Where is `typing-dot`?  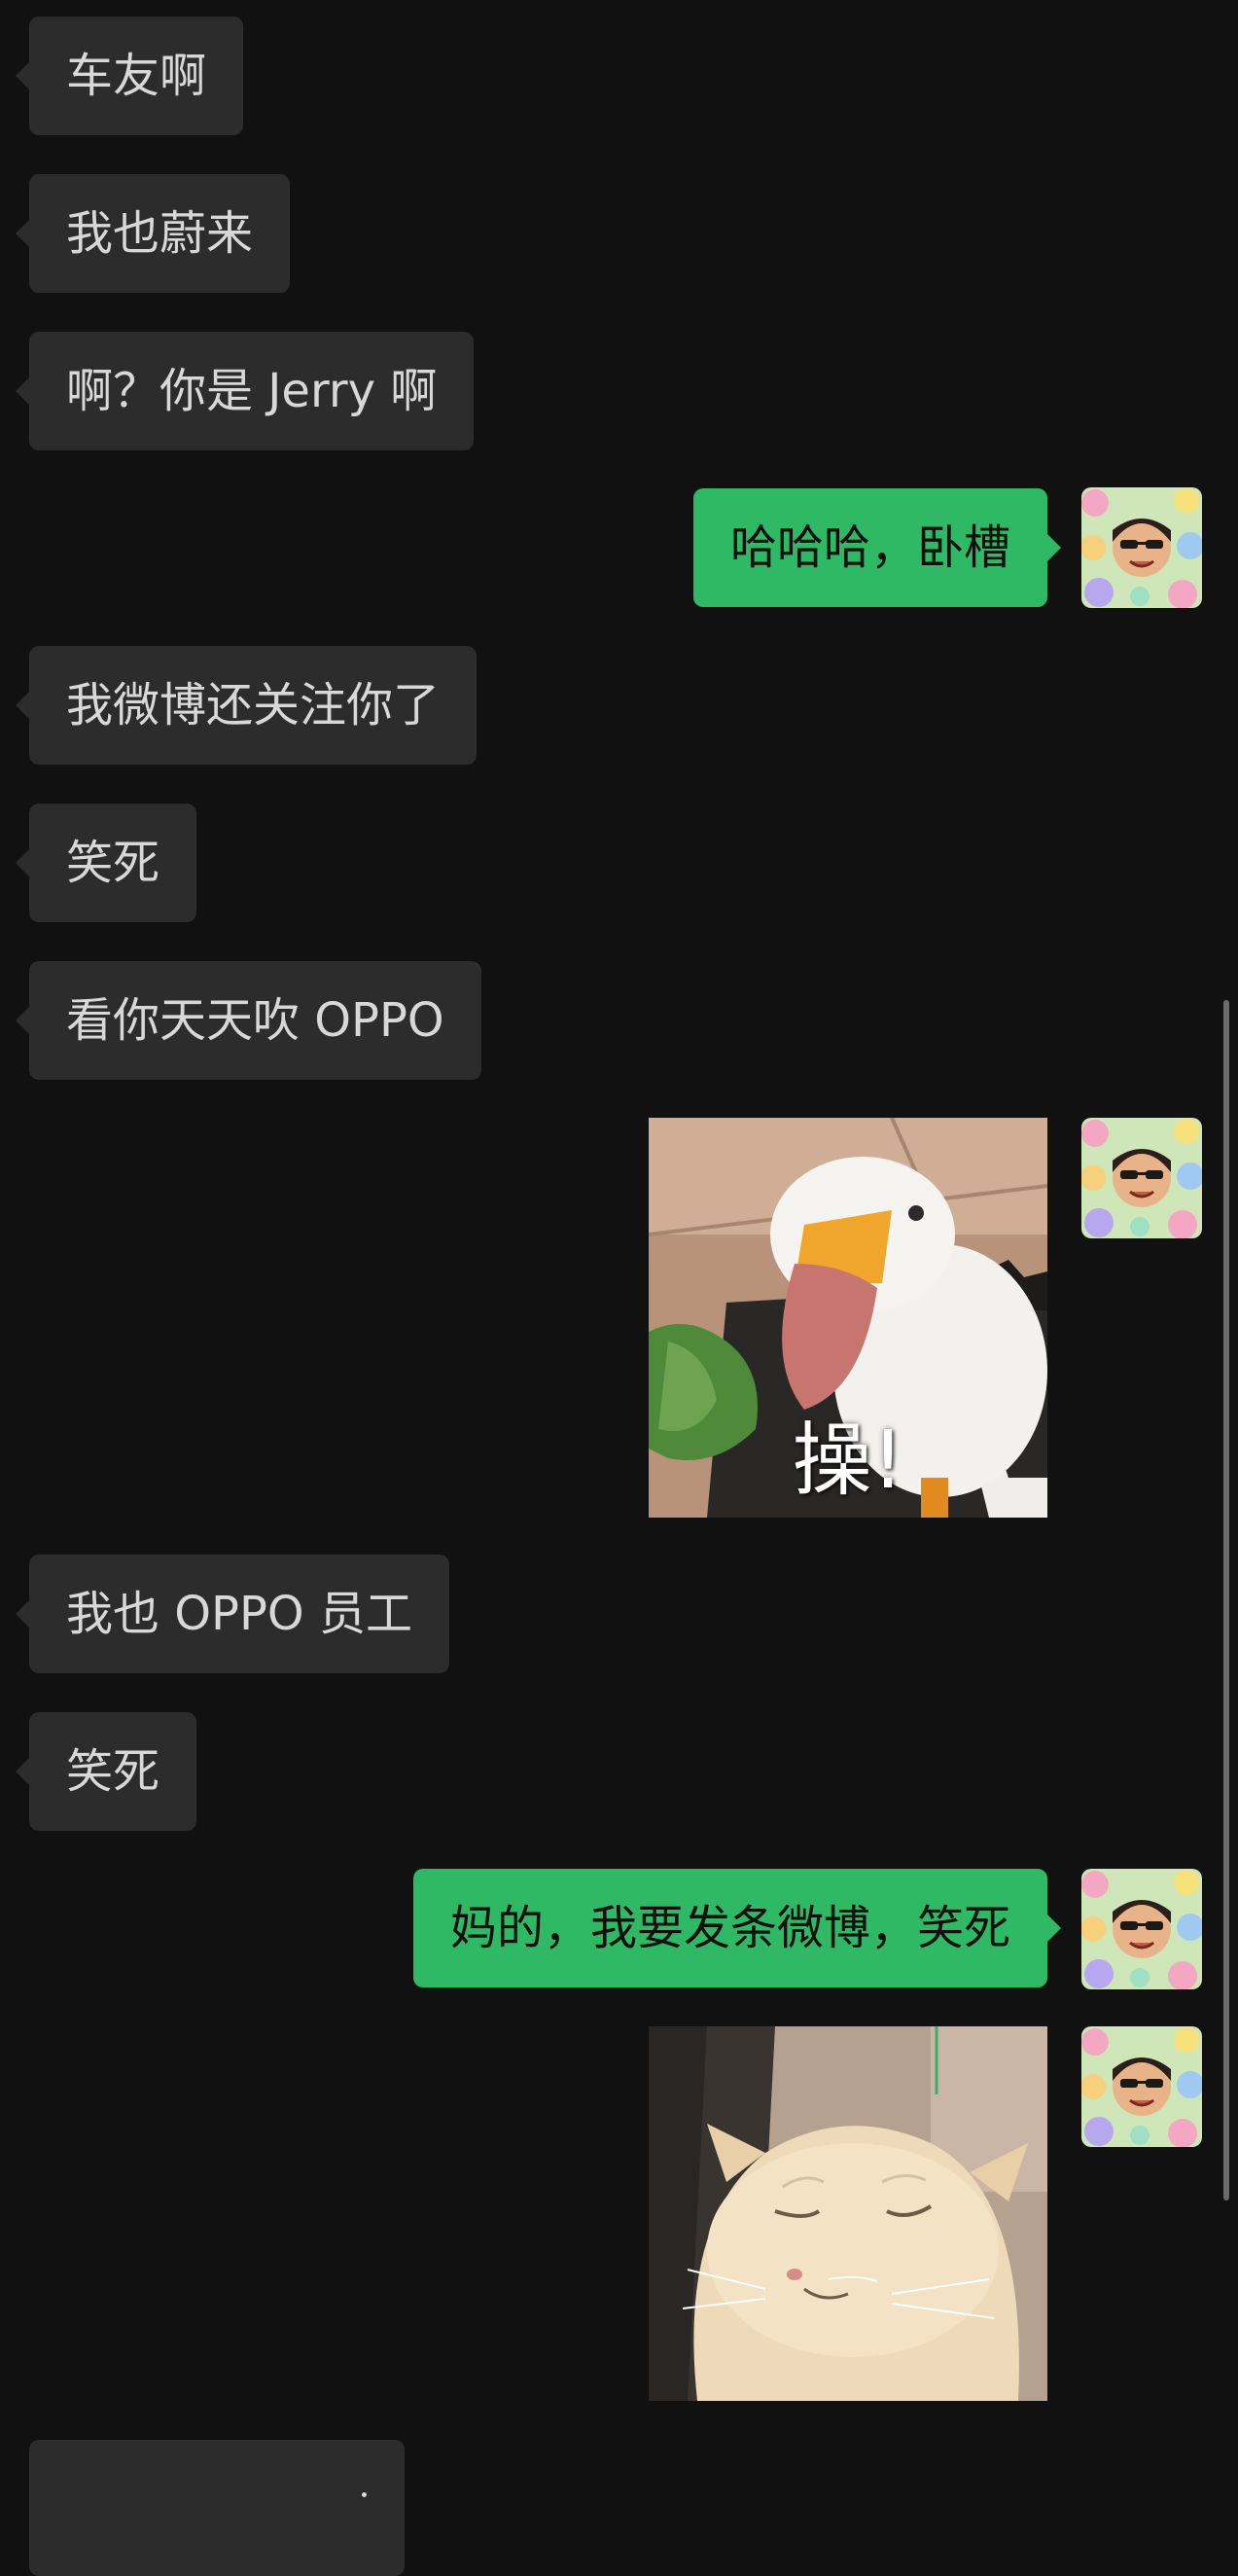 typing-dot is located at coordinates (364, 2494).